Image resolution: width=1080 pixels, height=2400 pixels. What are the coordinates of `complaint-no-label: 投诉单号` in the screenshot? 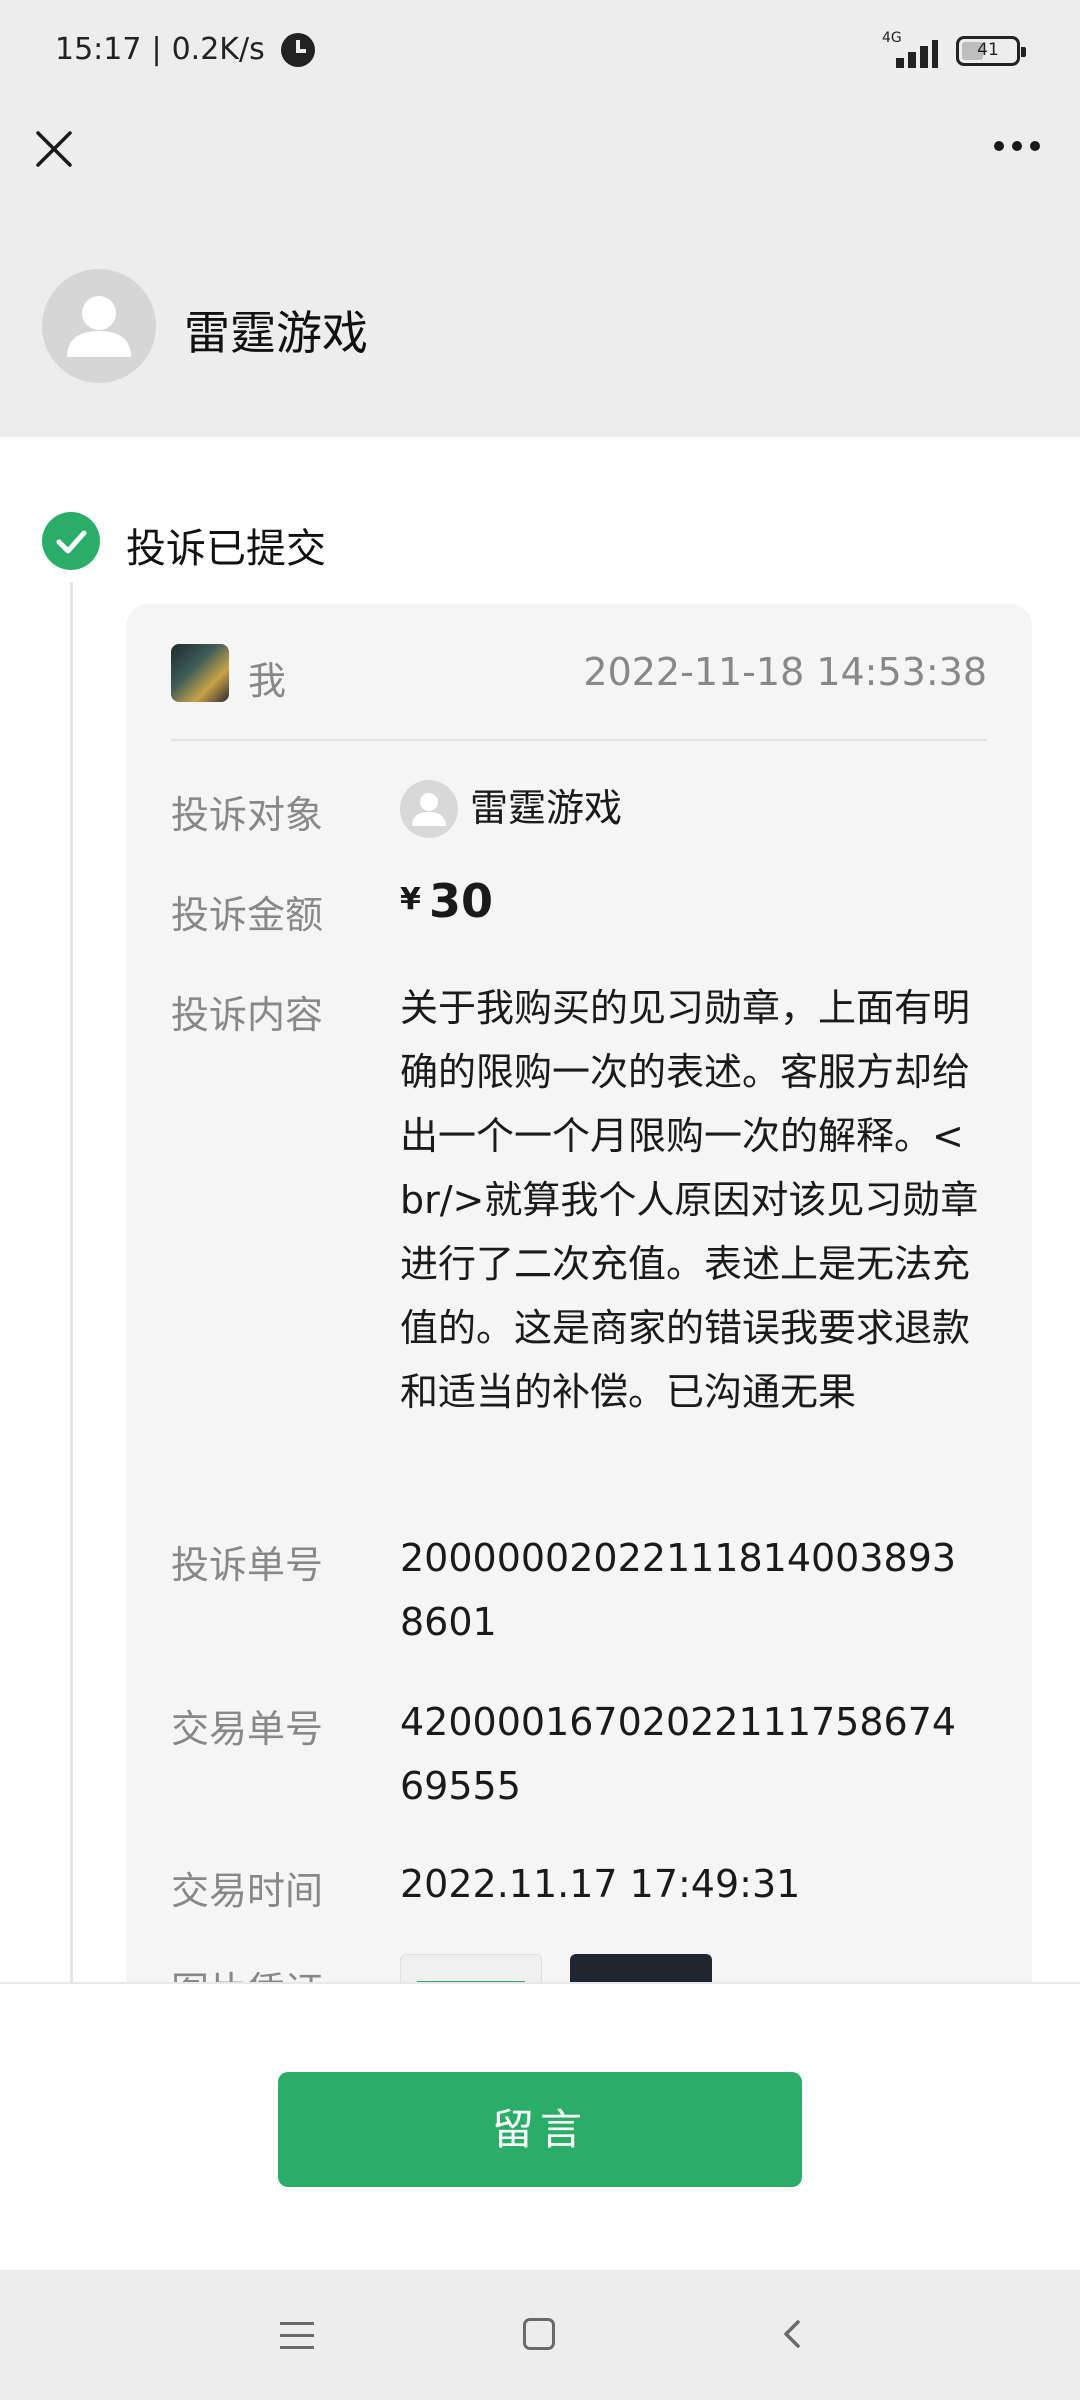 It's located at (247, 1565).